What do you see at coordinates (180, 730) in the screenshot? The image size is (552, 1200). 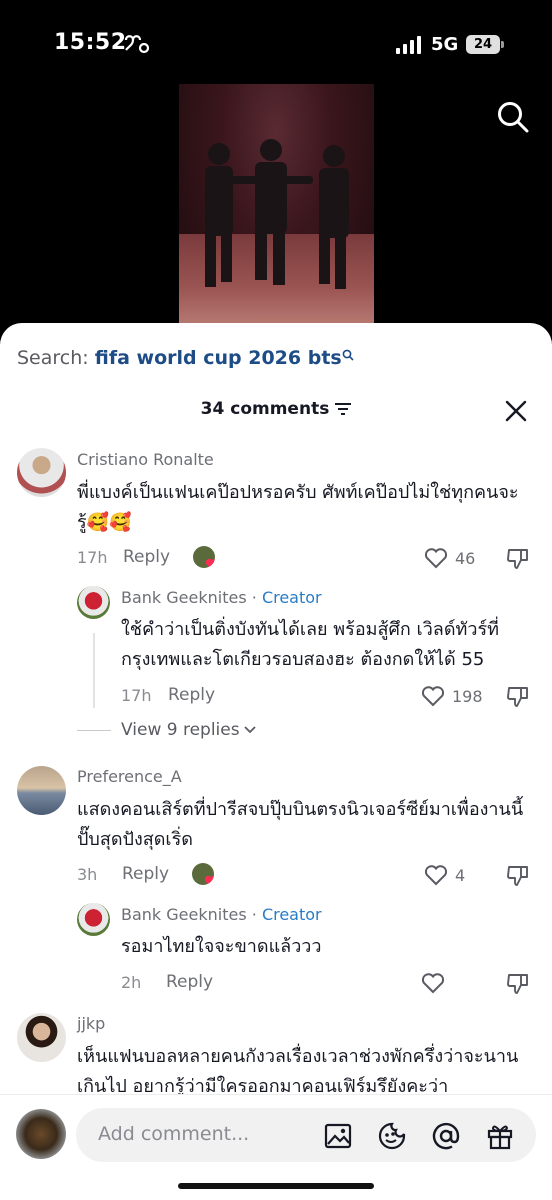 I see `view-replies-label: View 9 replies` at bounding box center [180, 730].